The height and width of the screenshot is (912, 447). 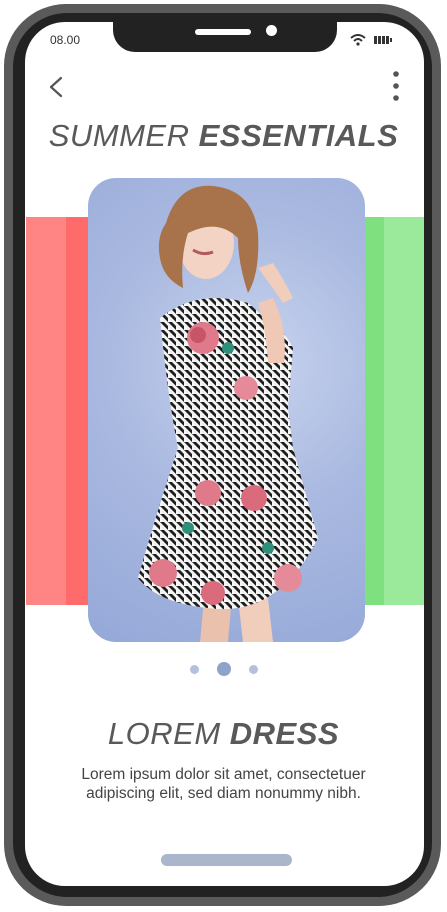 What do you see at coordinates (223, 32) in the screenshot?
I see `speaker` at bounding box center [223, 32].